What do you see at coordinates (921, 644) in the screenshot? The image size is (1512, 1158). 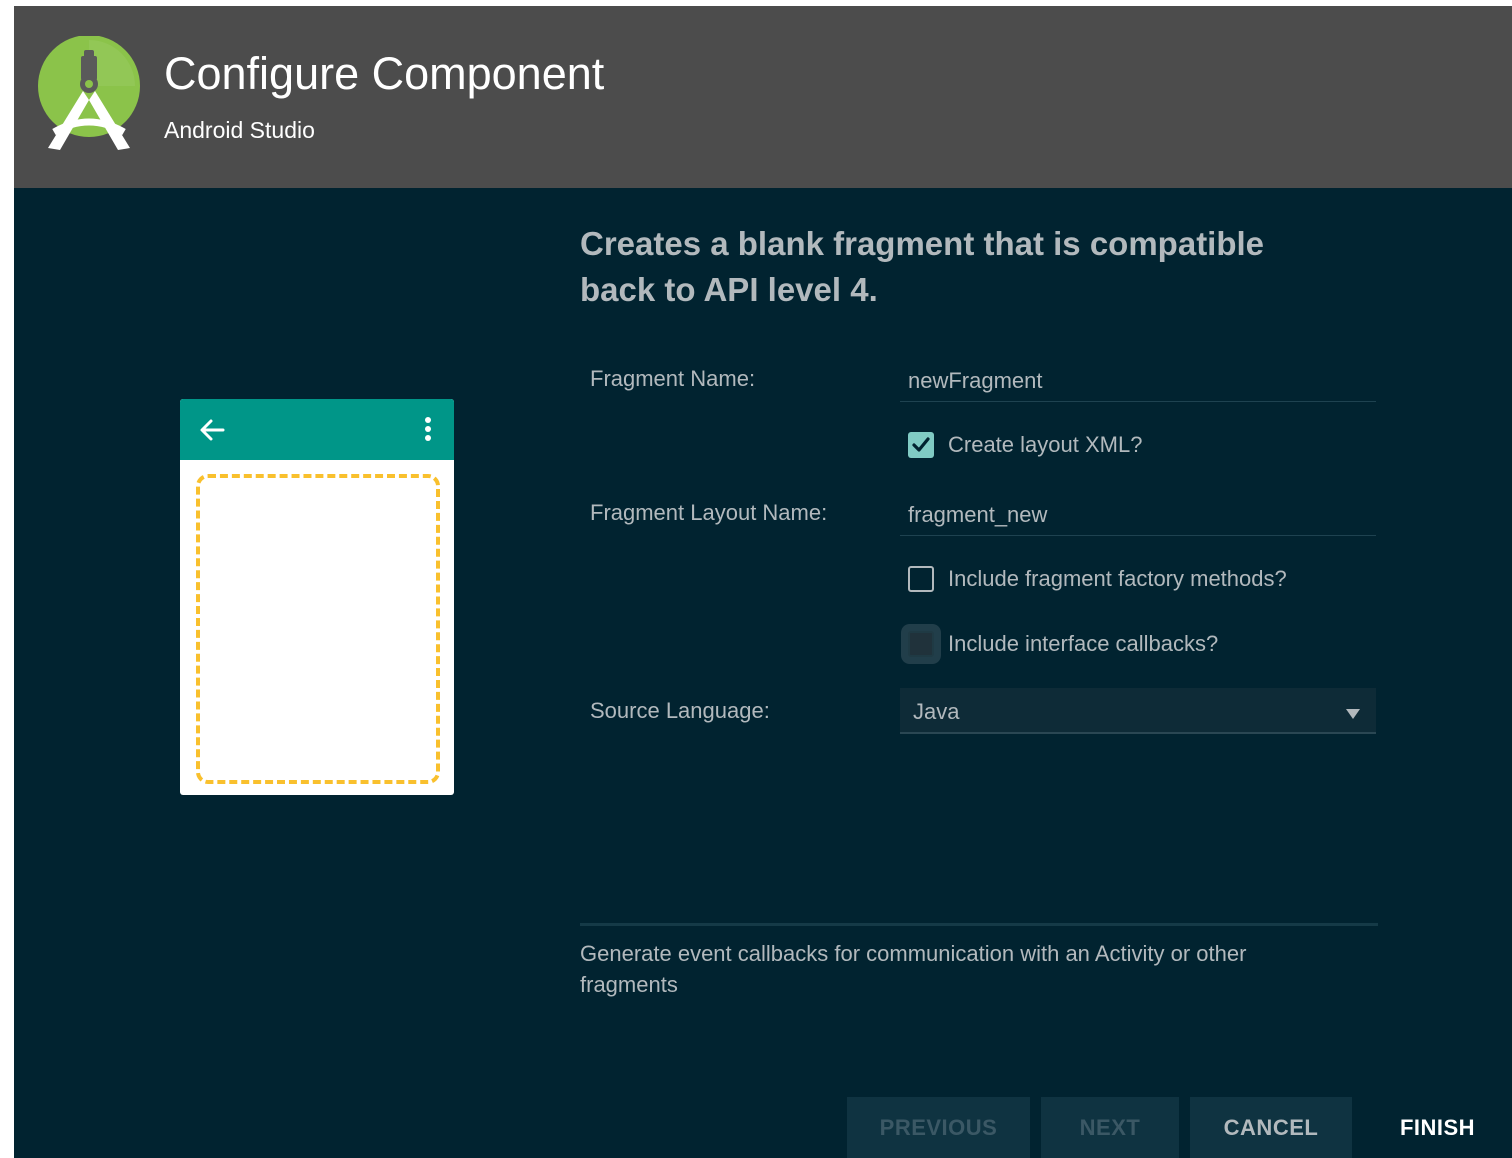 I see `include-interface-callbacks-checkbox` at bounding box center [921, 644].